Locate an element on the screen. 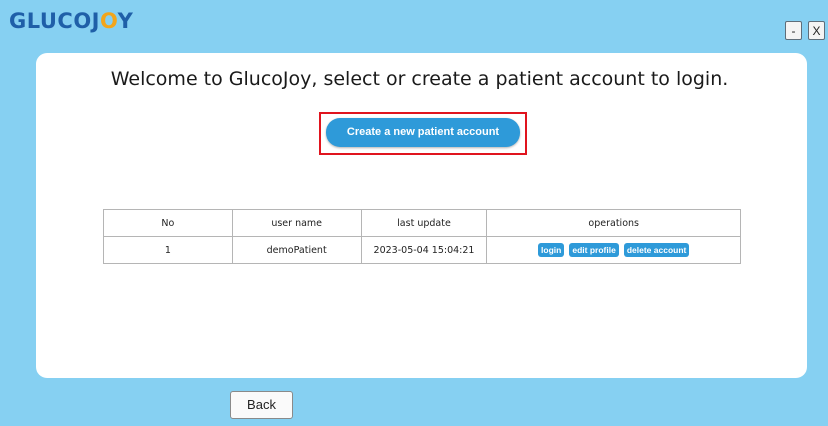 The image size is (828, 426). header-operations: operations is located at coordinates (613, 223).